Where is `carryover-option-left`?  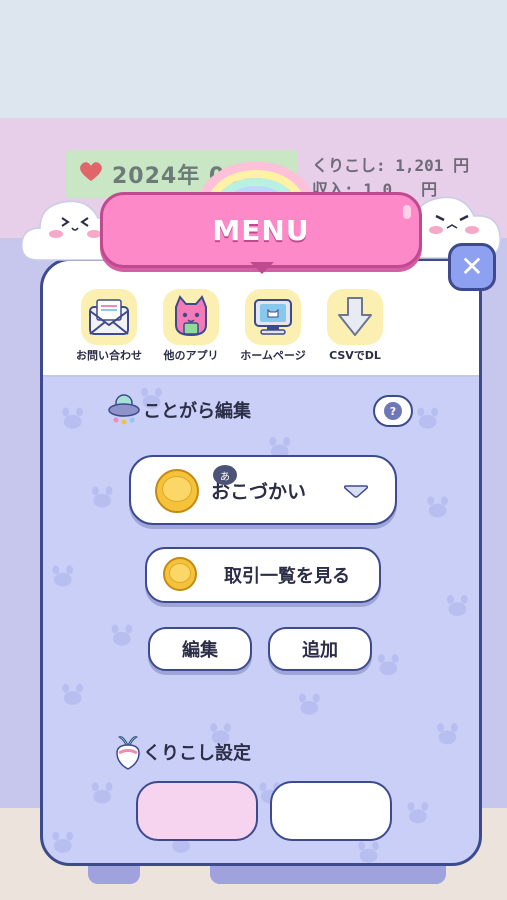
carryover-option-left is located at coordinates (197, 811).